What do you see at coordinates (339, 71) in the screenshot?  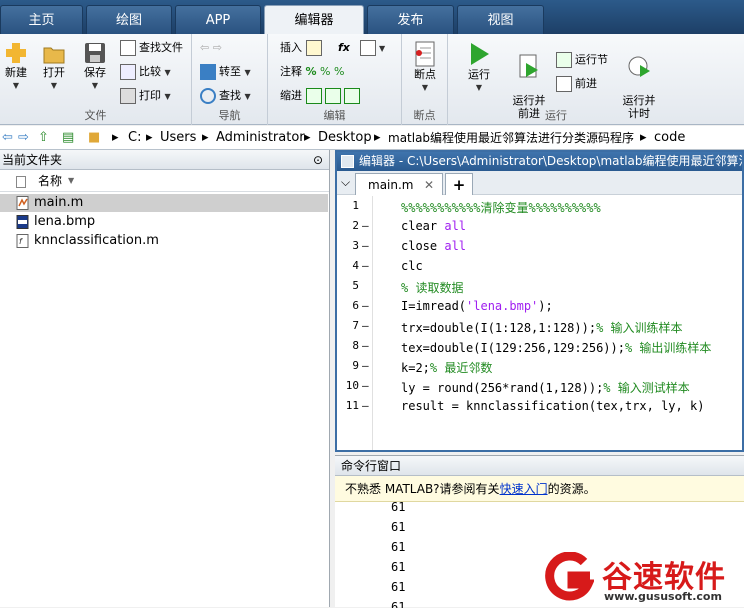 I see `wrap-comment-icon: %` at bounding box center [339, 71].